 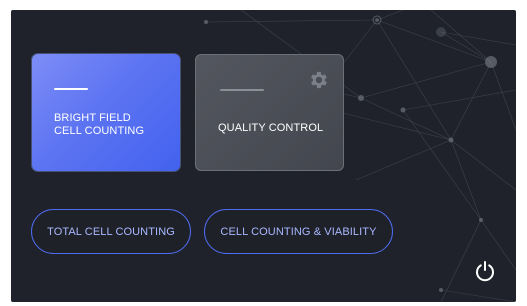 I want to click on bright-field-cell-counting-tile: BRIGHT FIELD CELL COUNTING, so click(x=106, y=112).